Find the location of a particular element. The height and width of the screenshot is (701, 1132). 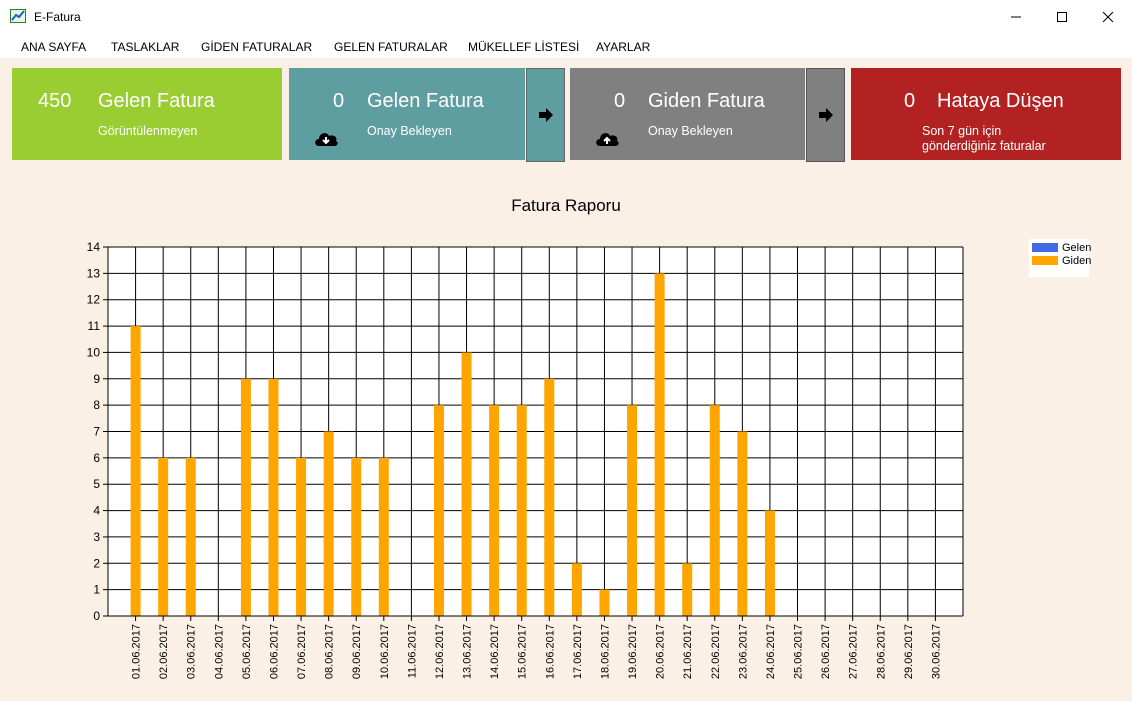

maximize-icon is located at coordinates (1062, 17).